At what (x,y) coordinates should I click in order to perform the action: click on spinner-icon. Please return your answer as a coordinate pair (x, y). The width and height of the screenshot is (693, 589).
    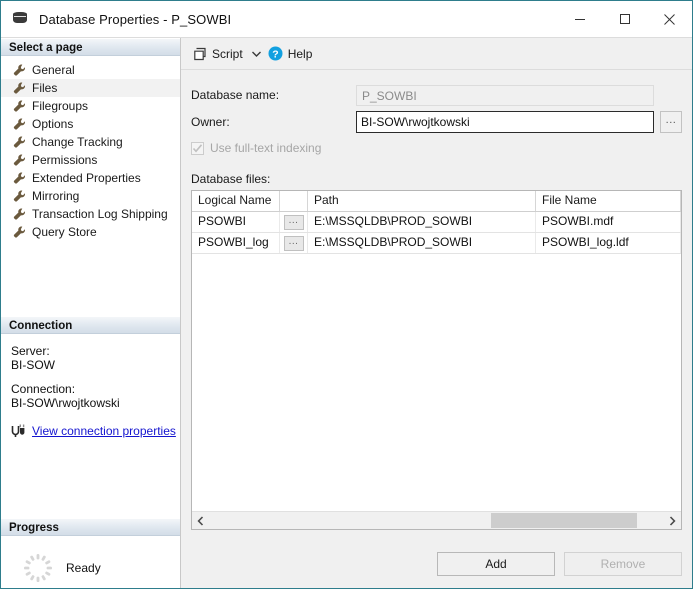
    Looking at the image, I should click on (38, 568).